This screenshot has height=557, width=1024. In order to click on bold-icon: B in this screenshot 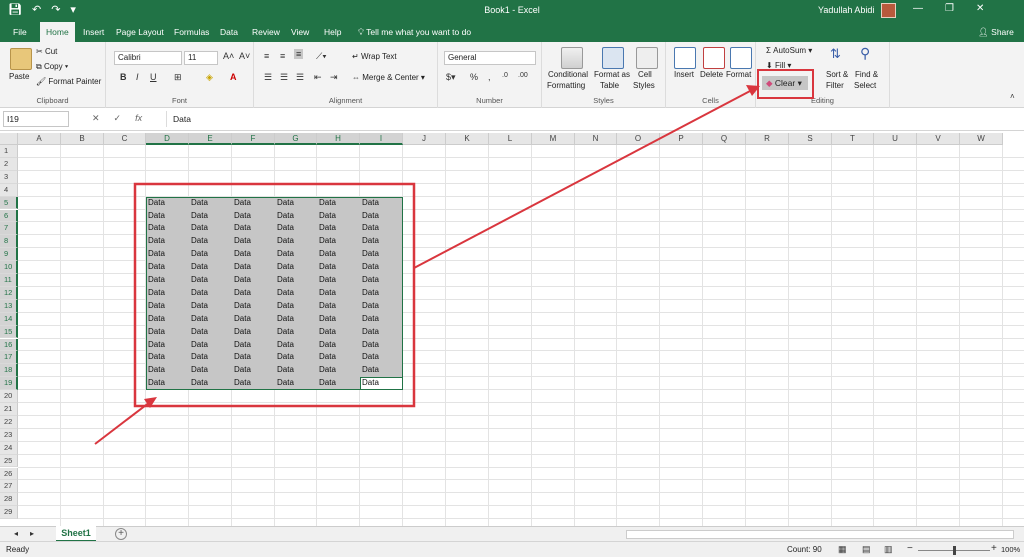, I will do `click(123, 77)`.